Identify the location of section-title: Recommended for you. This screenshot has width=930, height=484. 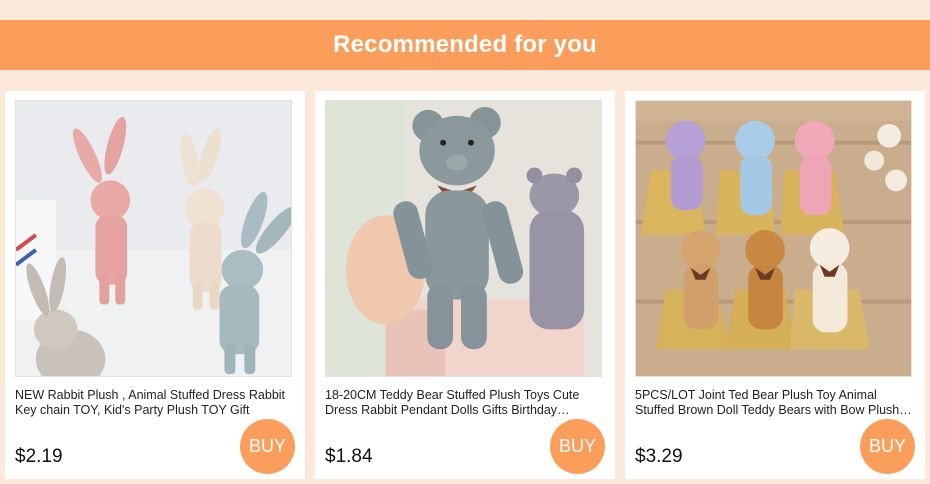
(465, 44).